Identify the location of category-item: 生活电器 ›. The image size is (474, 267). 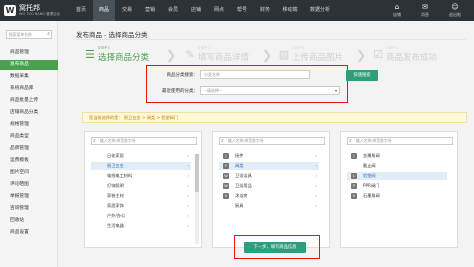
(141, 226).